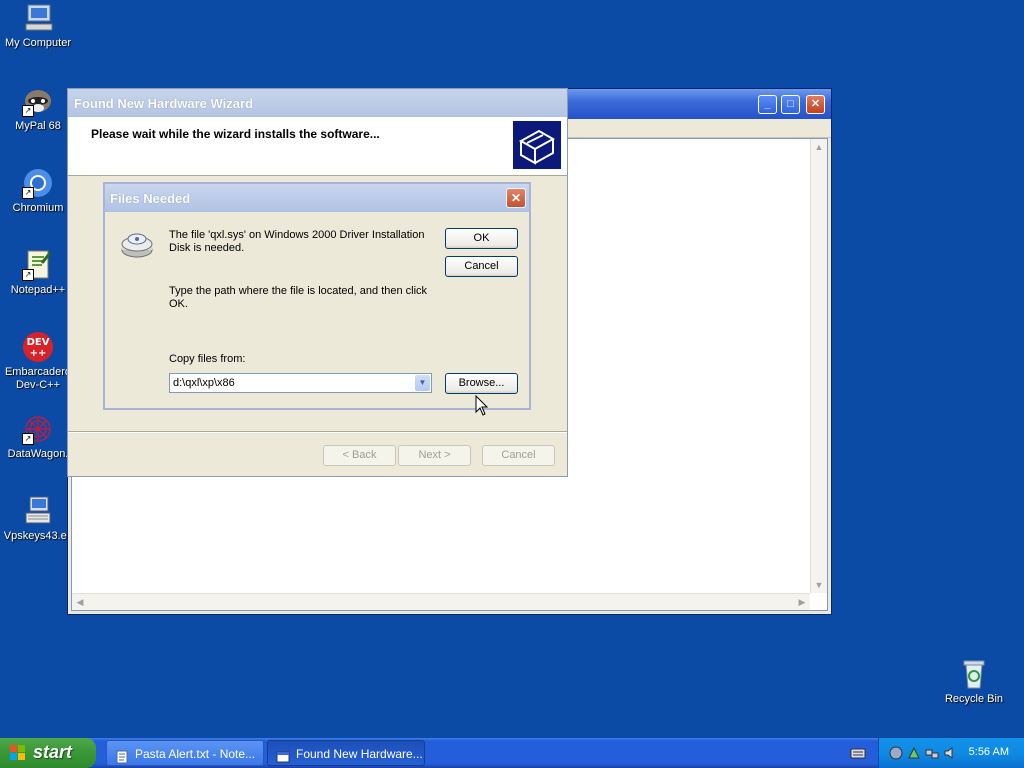 The width and height of the screenshot is (1024, 768). What do you see at coordinates (38, 208) in the screenshot?
I see `desktop-icon-label: Chromium` at bounding box center [38, 208].